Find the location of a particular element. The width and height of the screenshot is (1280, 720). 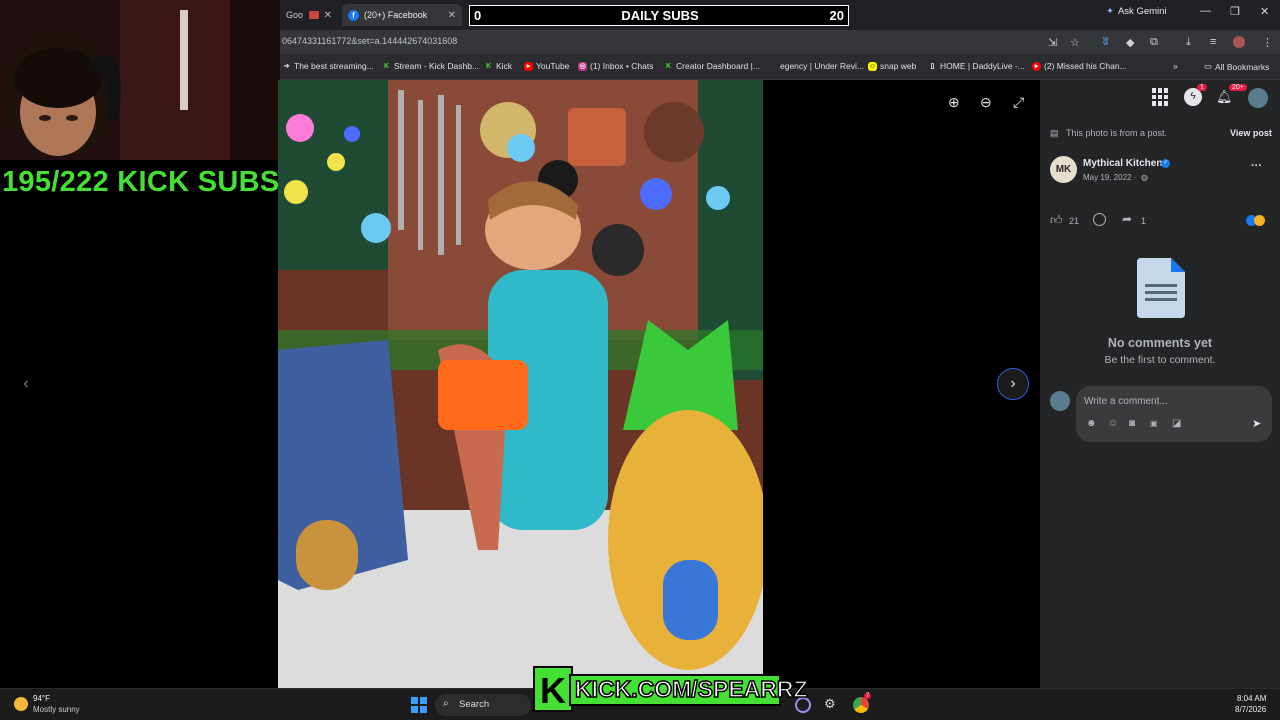

download-icon: ⤓ is located at coordinates (1188, 42).